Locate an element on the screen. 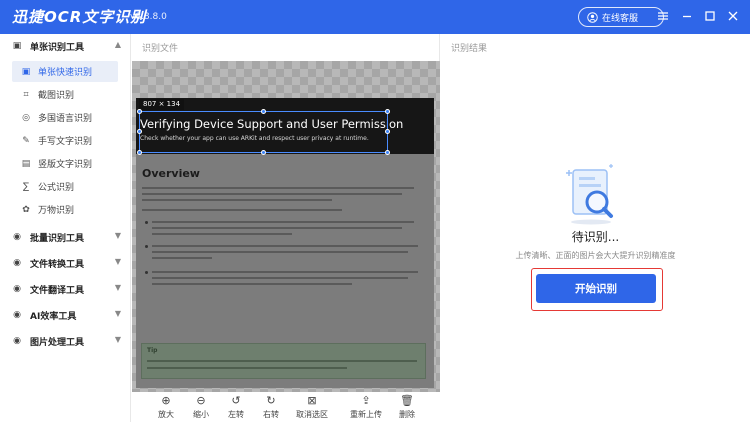 This screenshot has height=422, width=750. sidebar-group-single: ▣ 单张识别工具 ▲ is located at coordinates (65, 46).